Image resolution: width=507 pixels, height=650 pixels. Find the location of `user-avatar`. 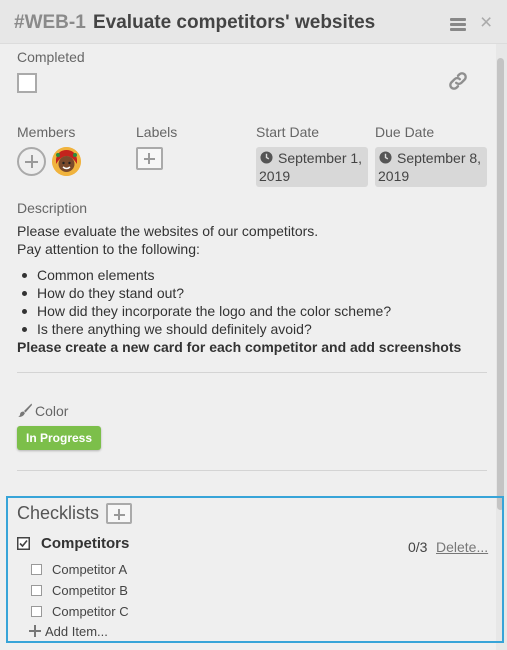

user-avatar is located at coordinates (66, 161).